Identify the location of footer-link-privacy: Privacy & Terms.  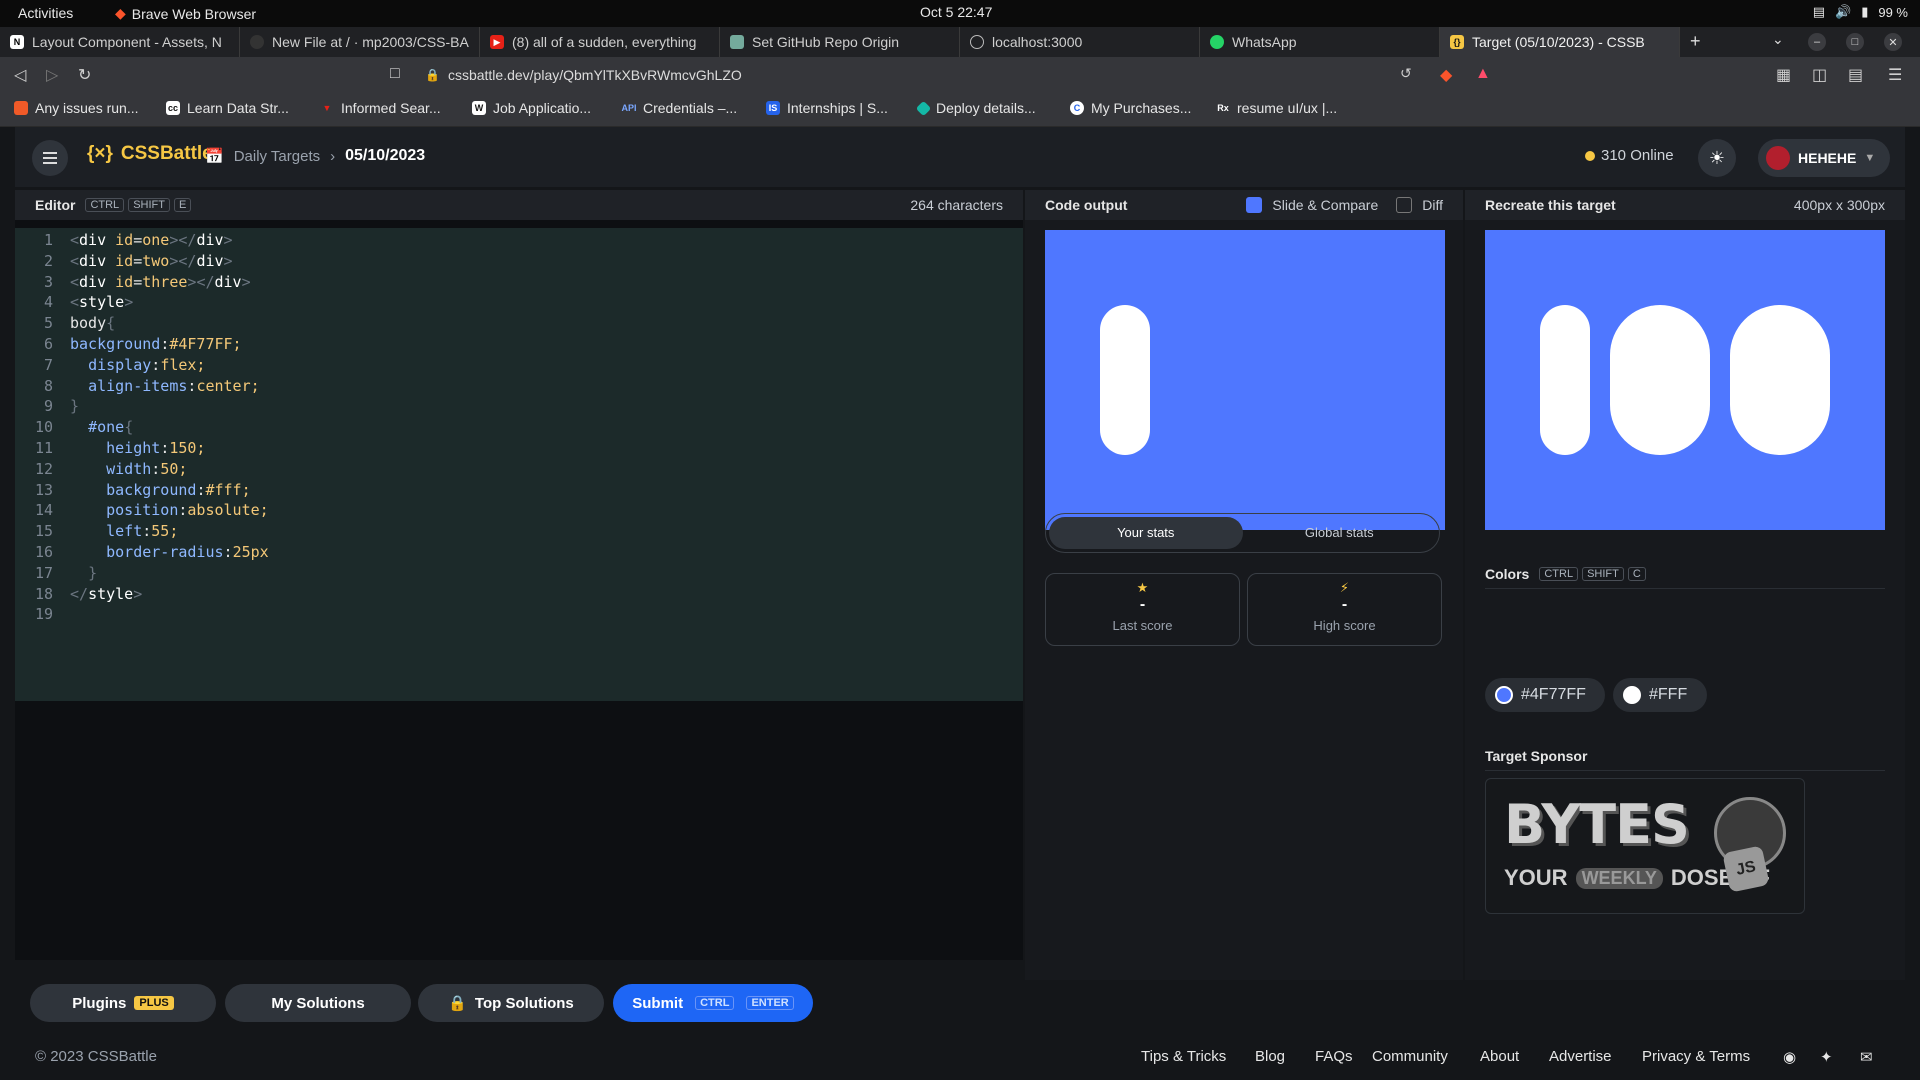
(1696, 1056).